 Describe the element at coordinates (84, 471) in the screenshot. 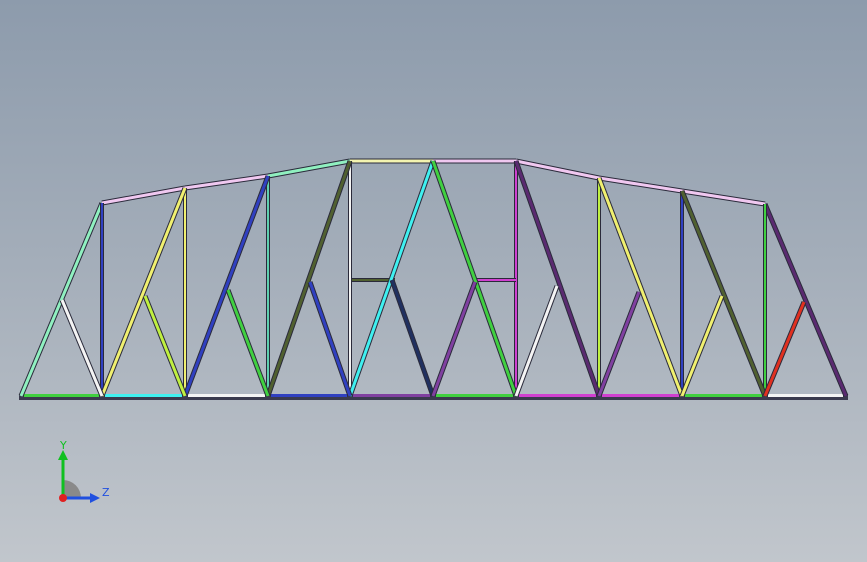

I see `coordinate-triad: Y Z` at that location.